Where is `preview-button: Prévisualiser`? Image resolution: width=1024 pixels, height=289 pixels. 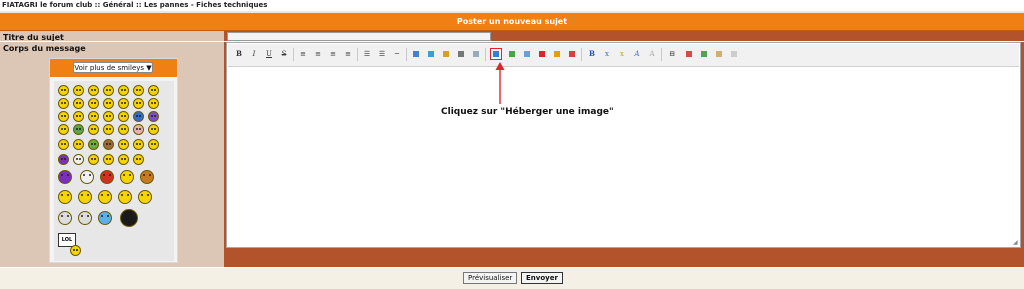 preview-button: Prévisualiser is located at coordinates (490, 278).